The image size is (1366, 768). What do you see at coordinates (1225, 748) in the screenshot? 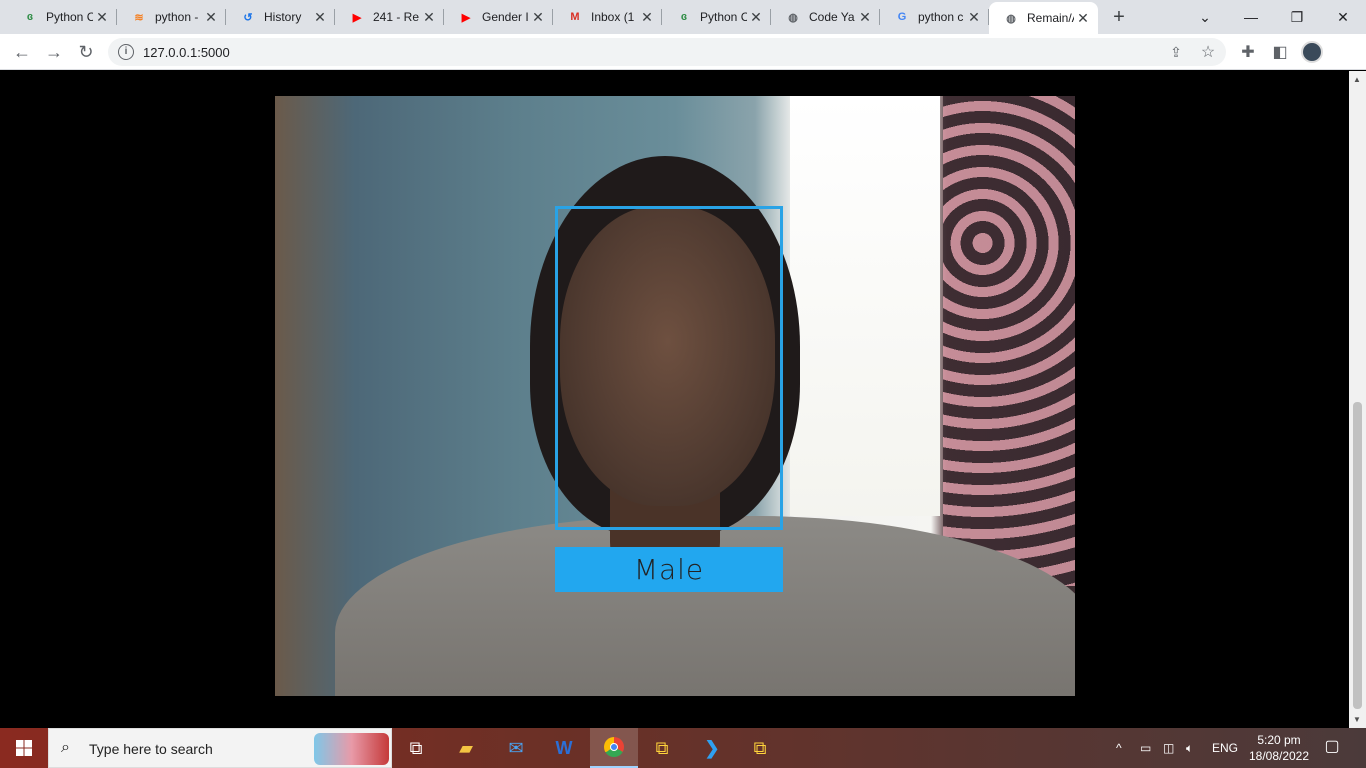
I see `language-indicator: ENG` at bounding box center [1225, 748].